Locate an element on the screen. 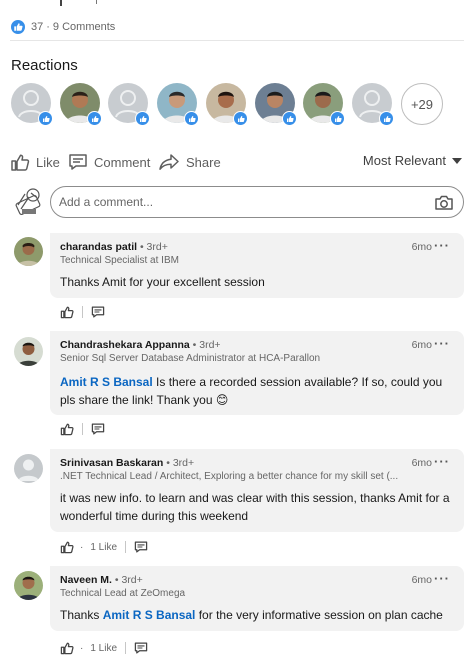 This screenshot has height=668, width=474. comments-count: 9 Comments is located at coordinates (84, 27).